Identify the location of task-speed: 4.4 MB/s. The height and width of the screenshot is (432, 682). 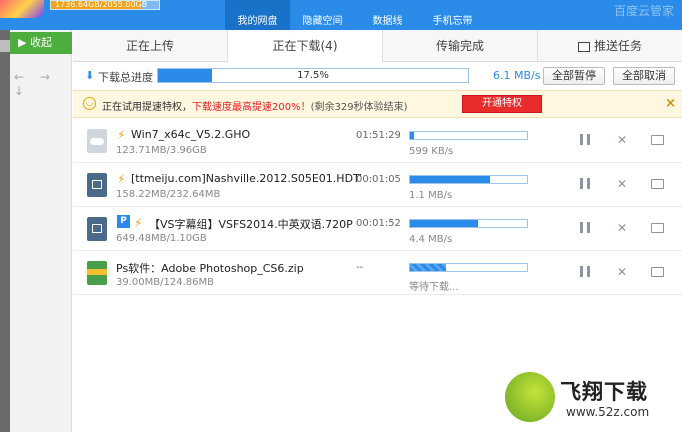
(431, 239).